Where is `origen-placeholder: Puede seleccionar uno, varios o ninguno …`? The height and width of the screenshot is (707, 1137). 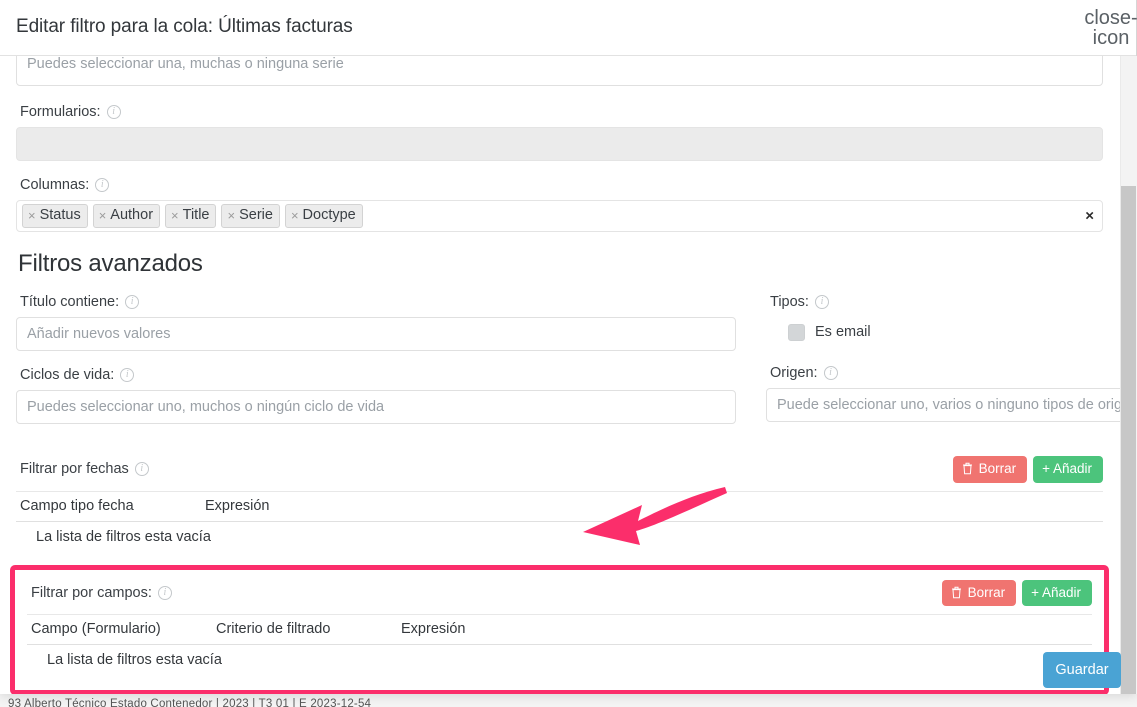
origen-placeholder: Puede seleccionar uno, varios o ninguno … is located at coordinates (957, 405).